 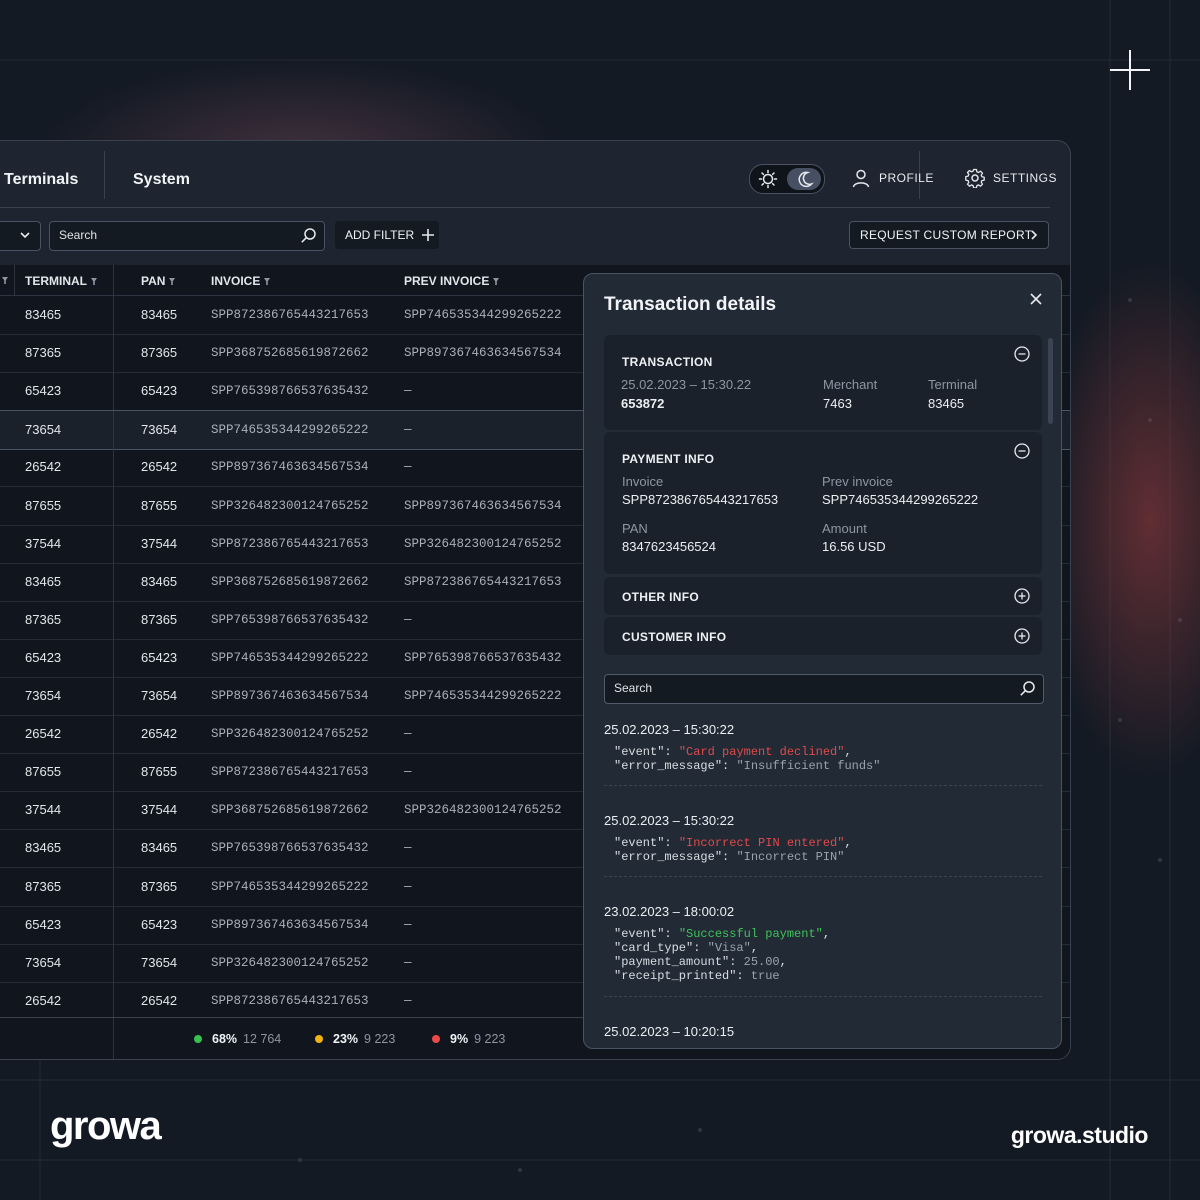 I want to click on card-title: PAYMENT INFO, so click(x=668, y=459).